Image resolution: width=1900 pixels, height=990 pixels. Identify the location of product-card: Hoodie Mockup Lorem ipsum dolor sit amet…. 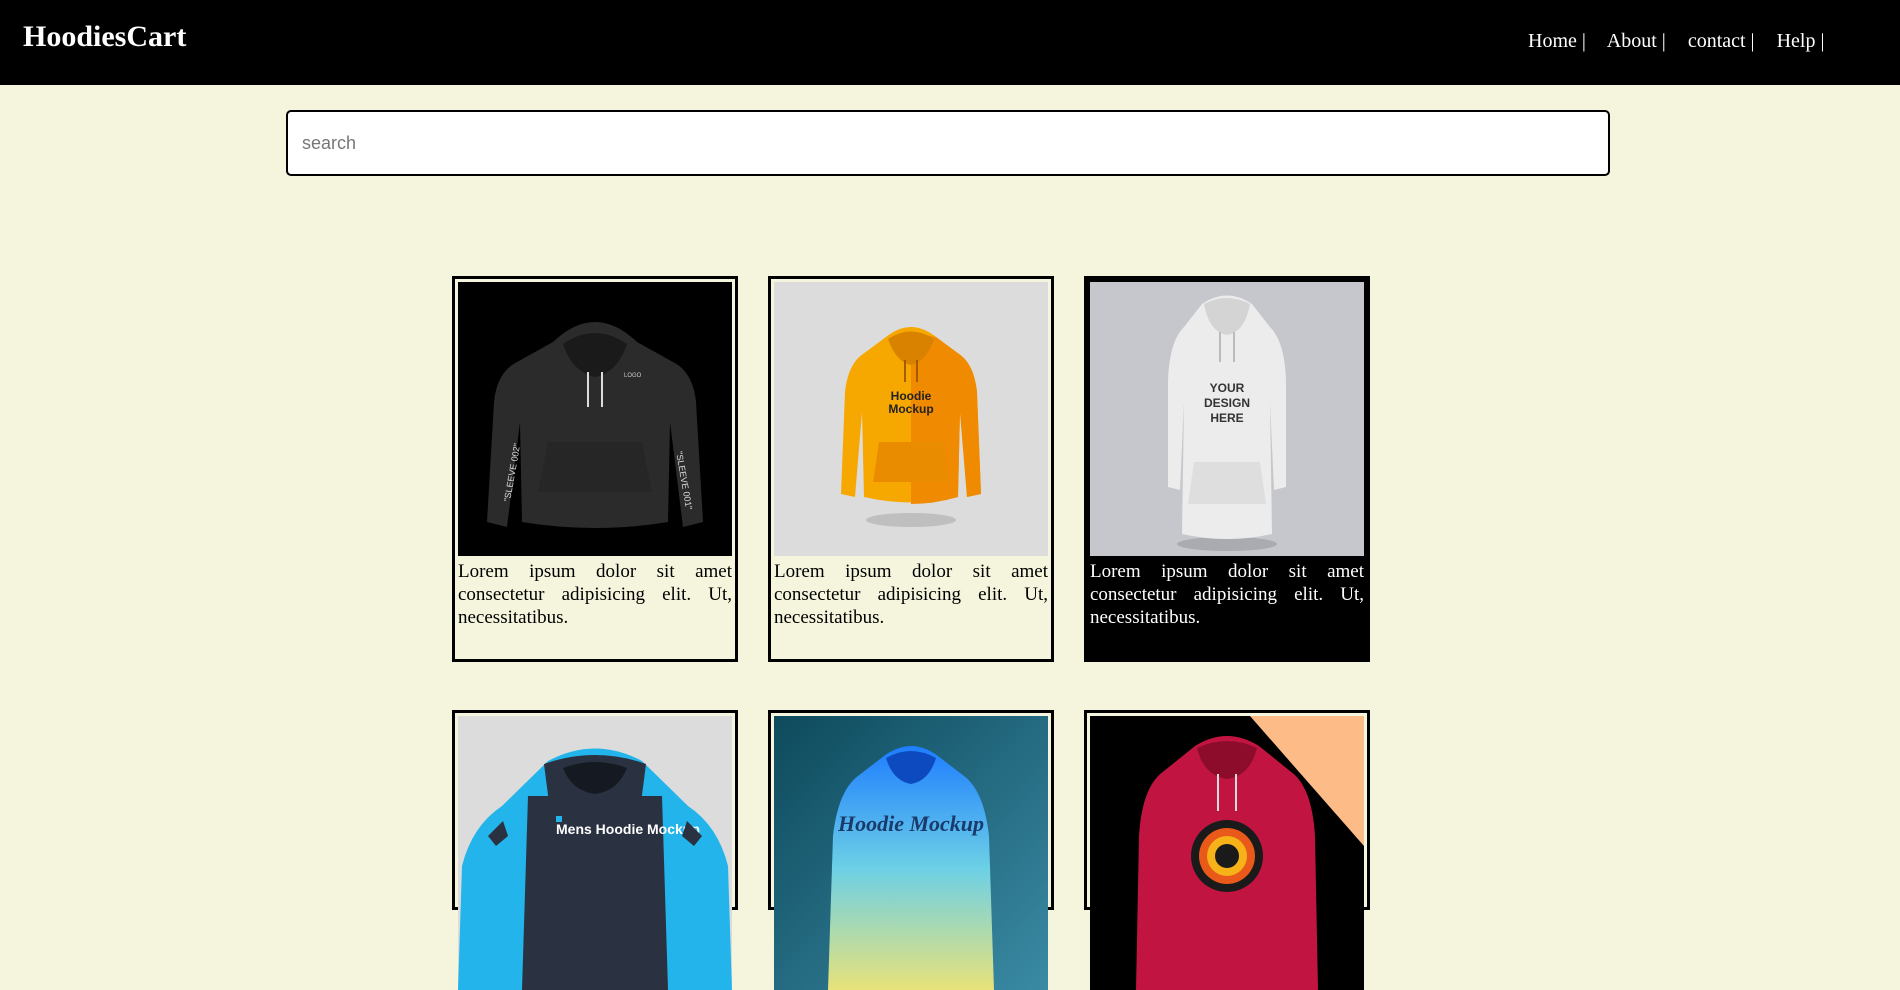
(911, 469).